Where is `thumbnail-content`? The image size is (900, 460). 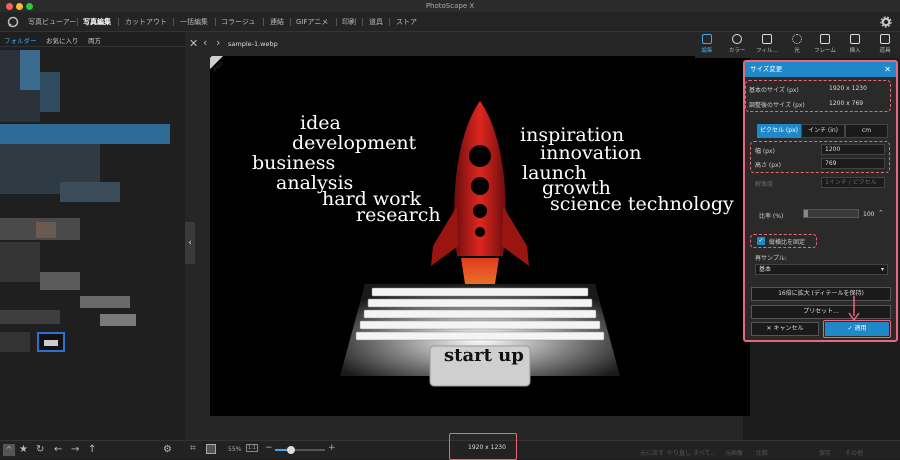 thumbnail-content is located at coordinates (51, 343).